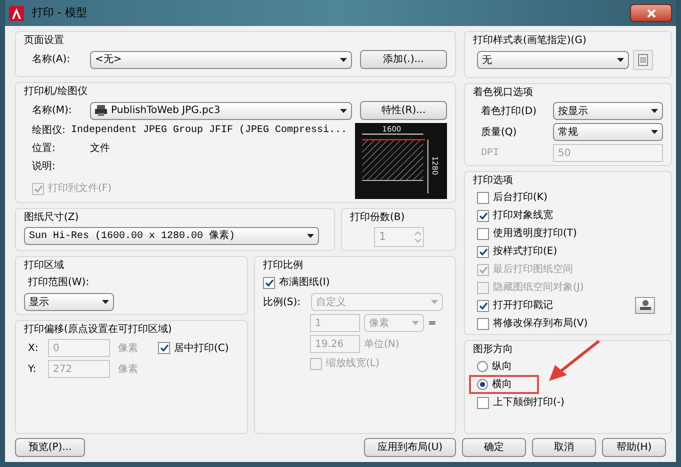  Describe the element at coordinates (490, 153) in the screenshot. I see `dpi-label: DPI` at that location.